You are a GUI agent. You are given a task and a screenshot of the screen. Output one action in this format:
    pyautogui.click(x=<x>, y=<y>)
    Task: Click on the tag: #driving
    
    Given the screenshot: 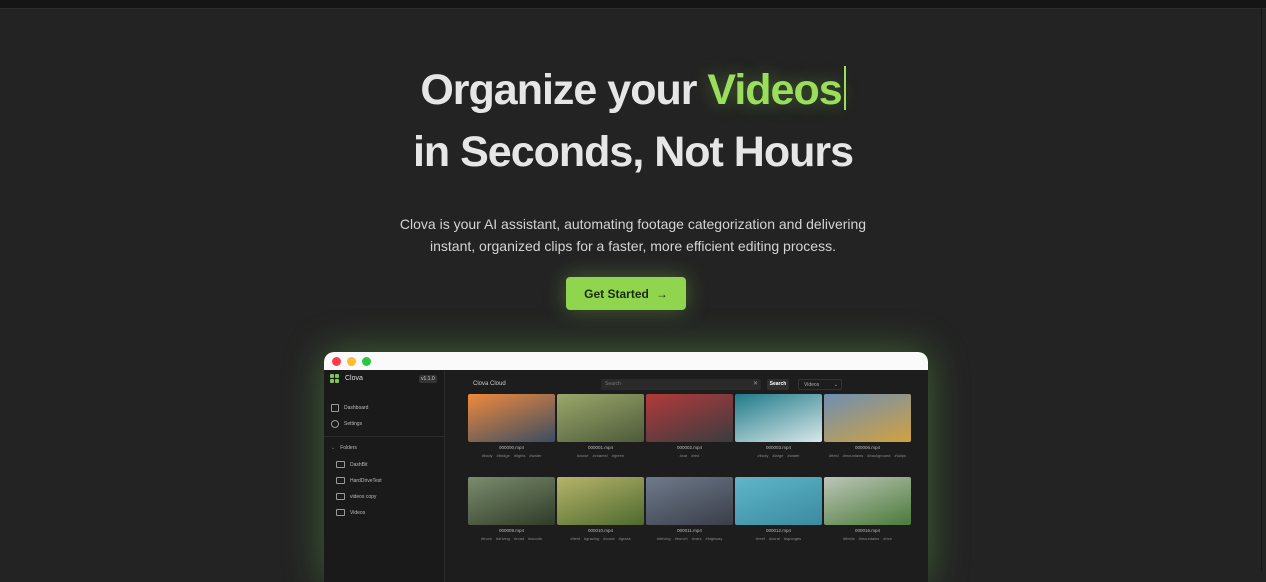 What is the action you would take?
    pyautogui.click(x=502, y=538)
    